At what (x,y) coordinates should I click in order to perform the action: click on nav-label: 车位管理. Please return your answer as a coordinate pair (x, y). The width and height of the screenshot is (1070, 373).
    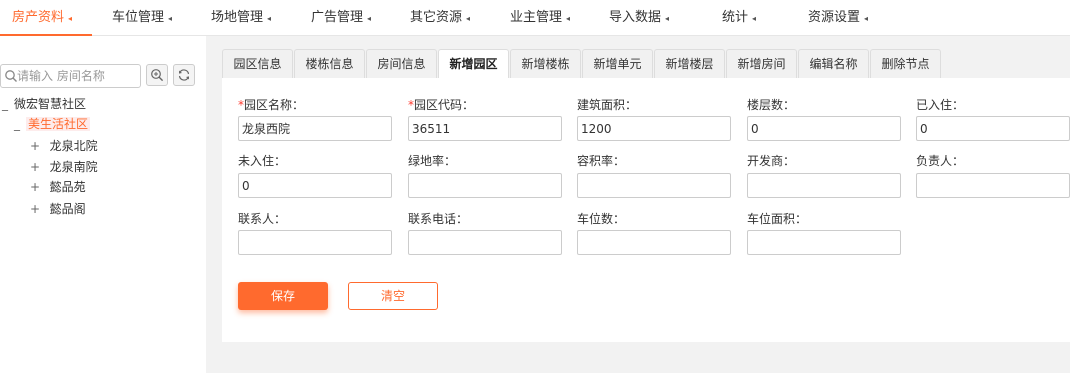
    Looking at the image, I should click on (138, 17).